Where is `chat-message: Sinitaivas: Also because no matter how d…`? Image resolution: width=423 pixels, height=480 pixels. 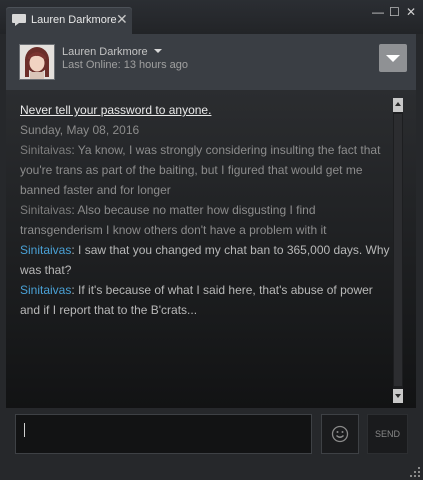 chat-message: Sinitaivas: Also because no matter how d… is located at coordinates (206, 220).